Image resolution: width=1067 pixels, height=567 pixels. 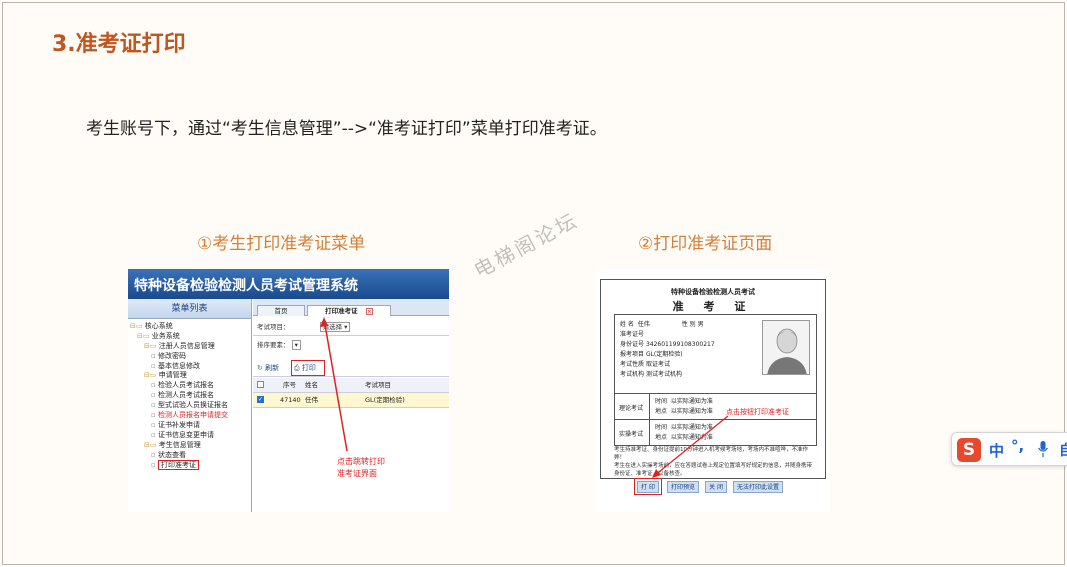 I want to click on intro-text: 考生账号下，通过“考生信息管理”-->“准考证打印”菜单打印准考证。, so click(x=346, y=129).